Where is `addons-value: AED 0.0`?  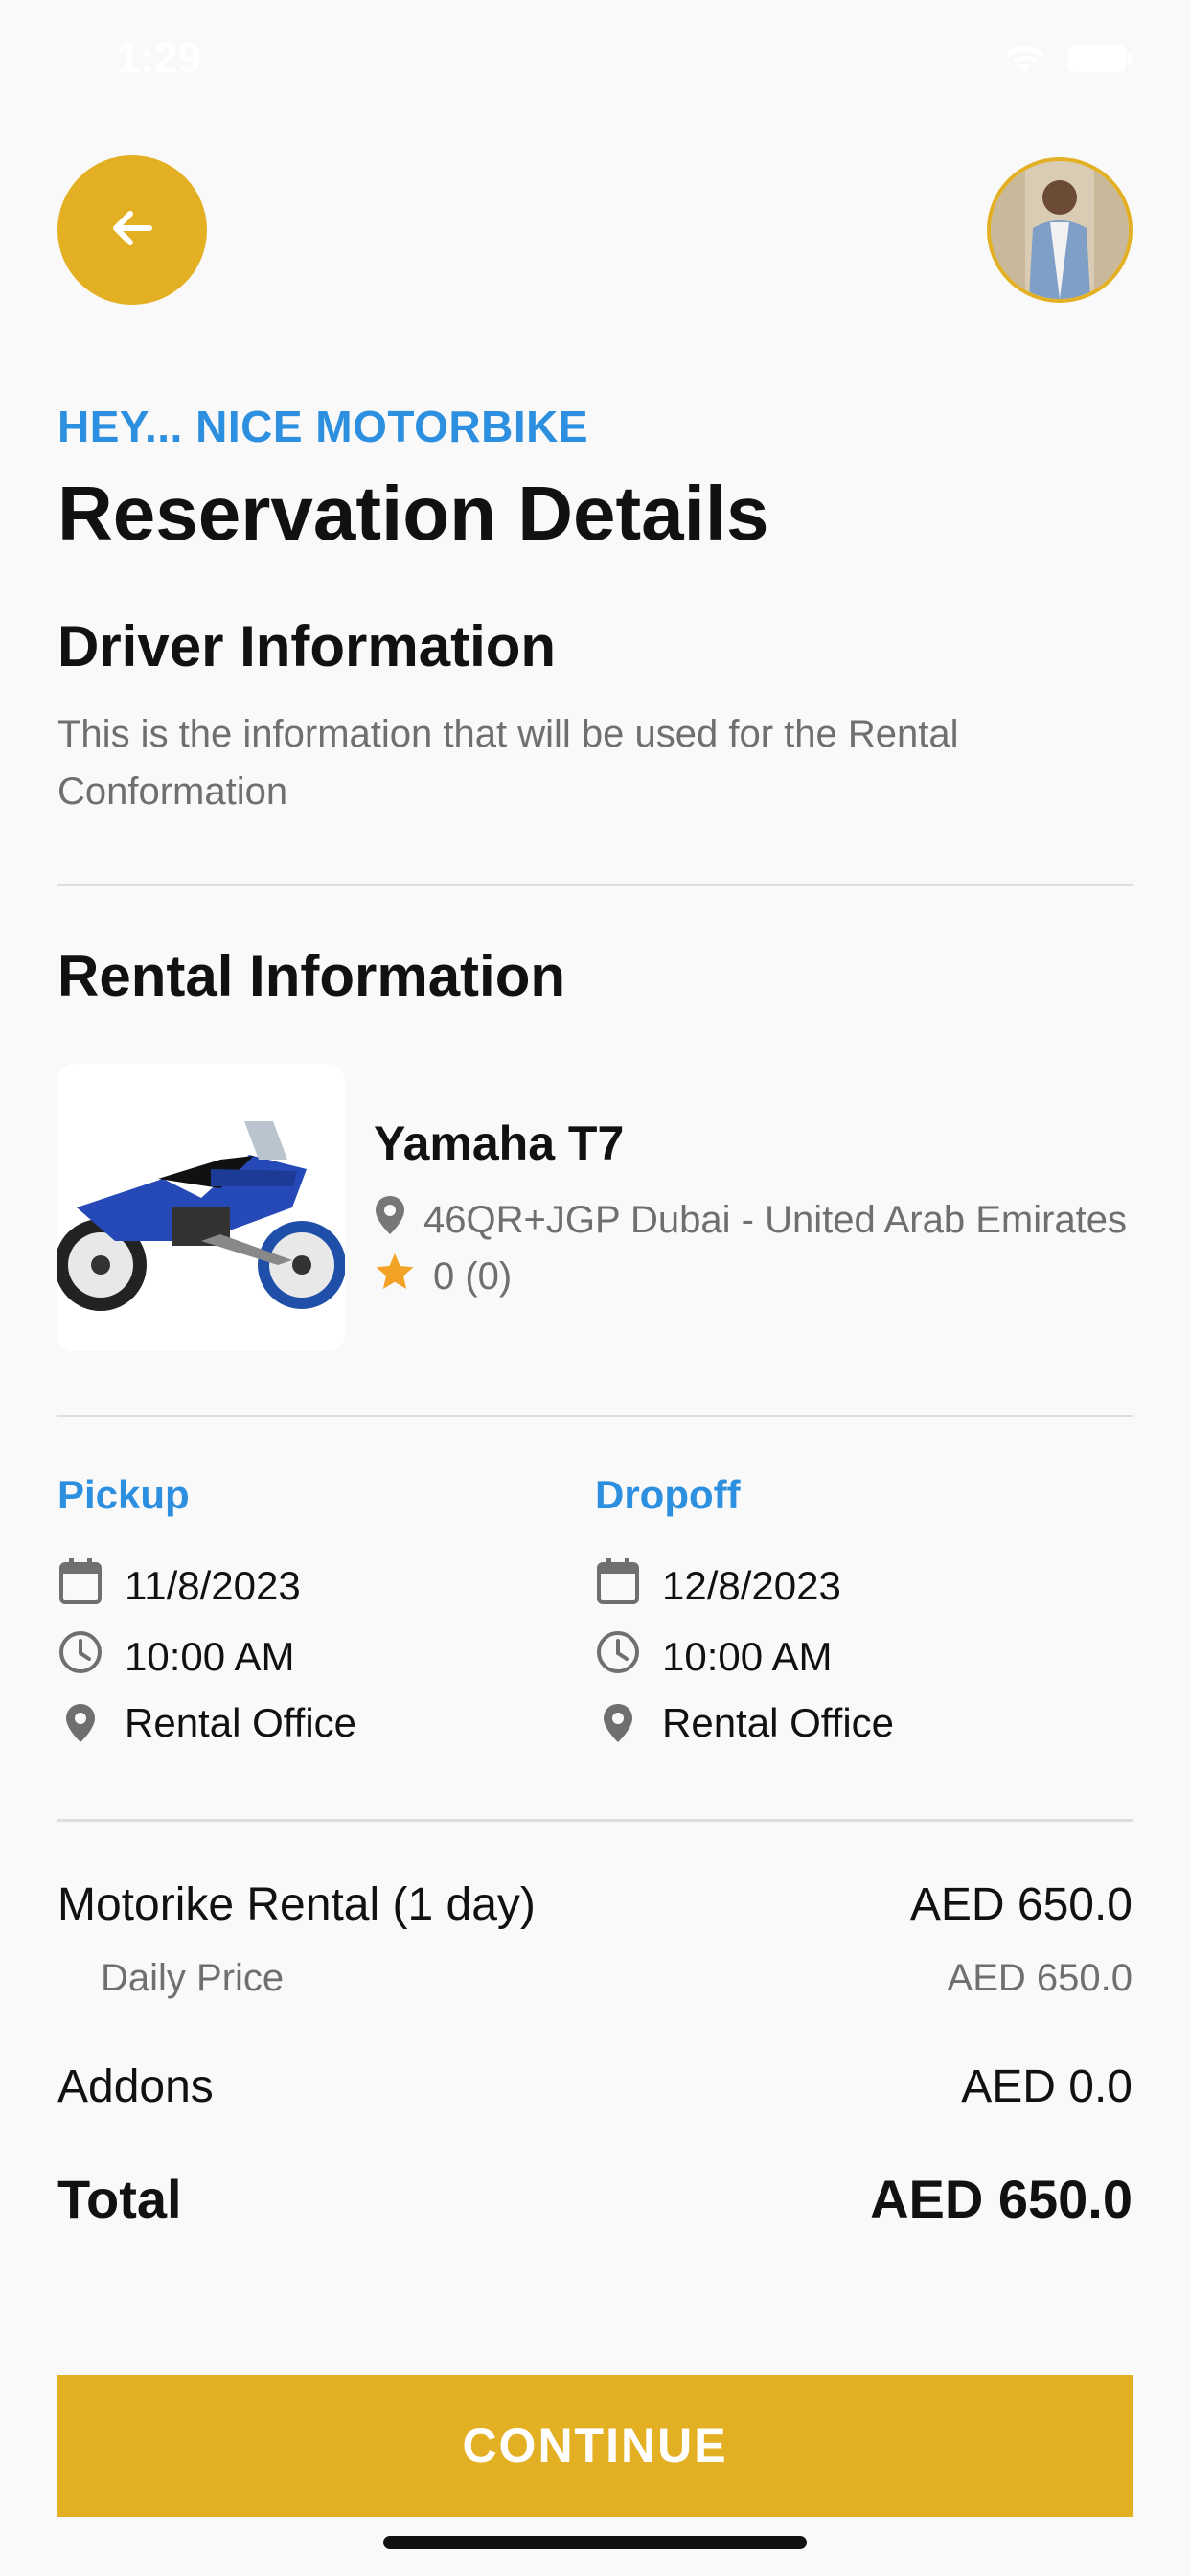 addons-value: AED 0.0 is located at coordinates (1047, 2087).